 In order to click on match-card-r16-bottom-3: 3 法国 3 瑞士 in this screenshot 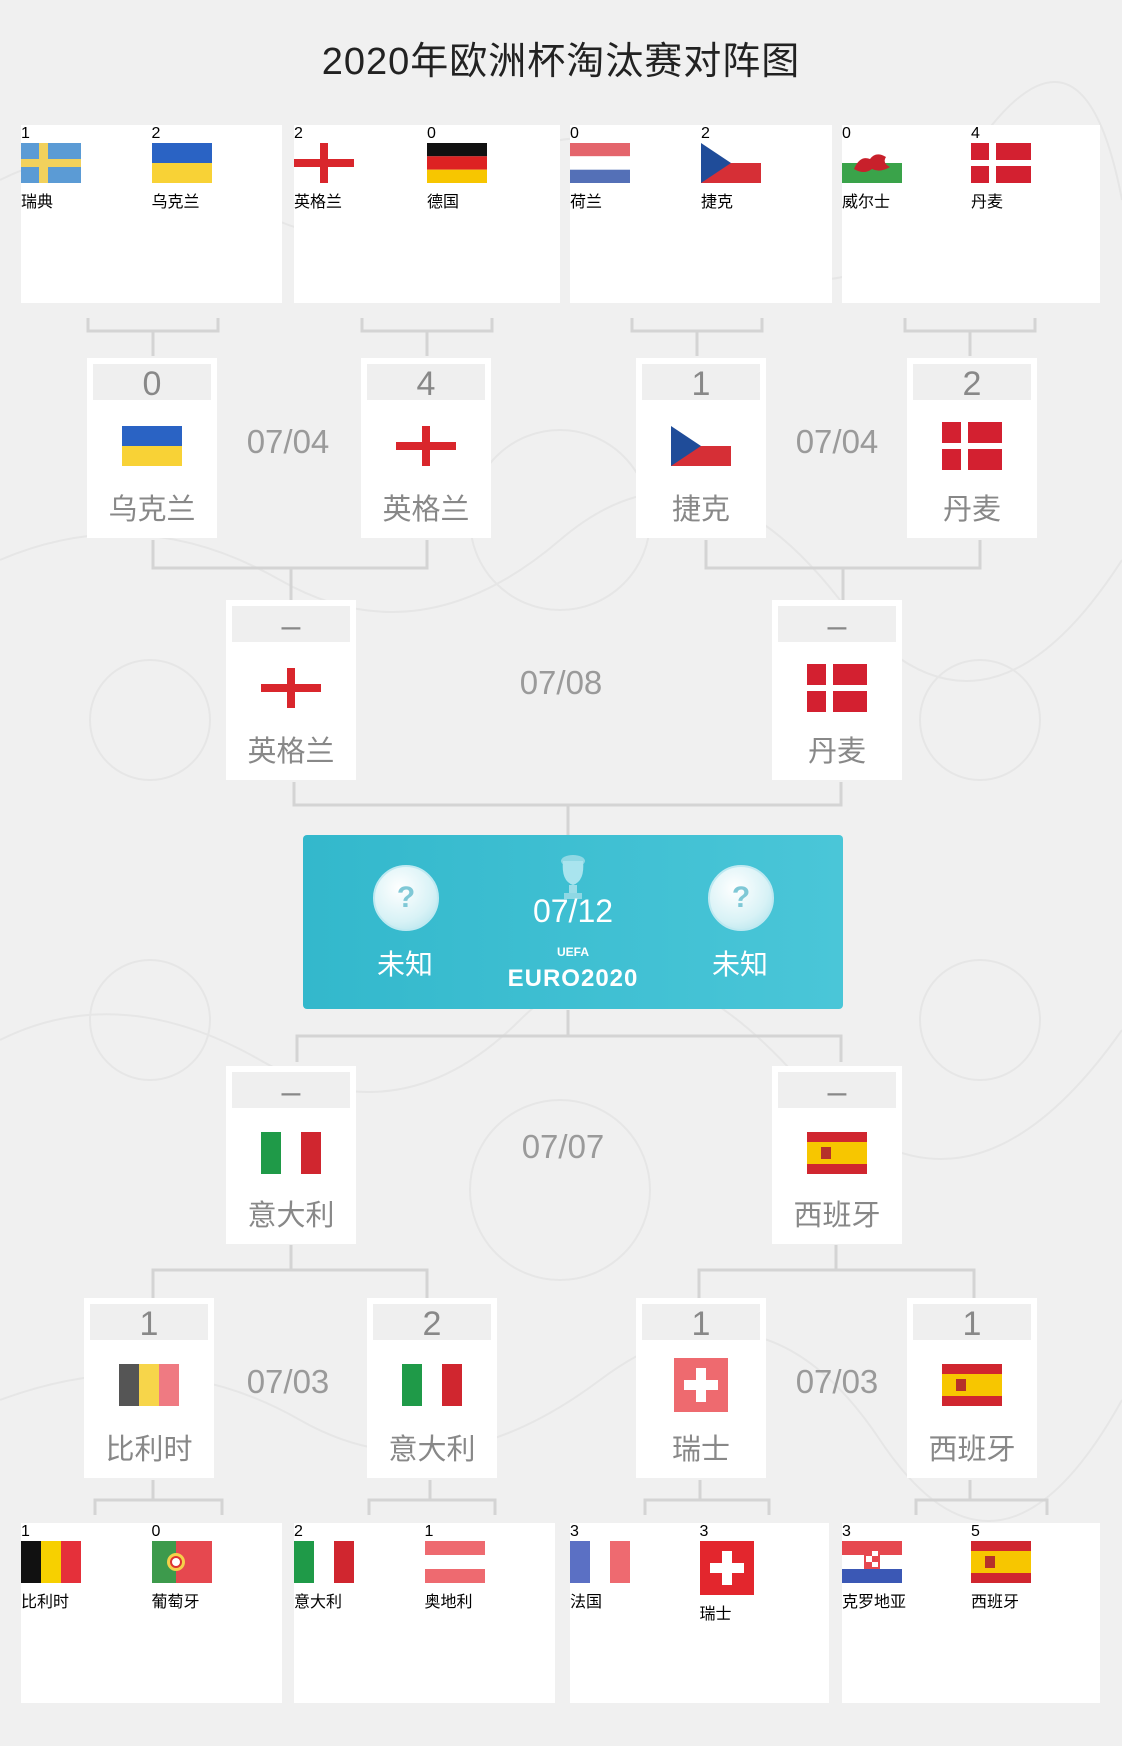, I will do `click(699, 1613)`.